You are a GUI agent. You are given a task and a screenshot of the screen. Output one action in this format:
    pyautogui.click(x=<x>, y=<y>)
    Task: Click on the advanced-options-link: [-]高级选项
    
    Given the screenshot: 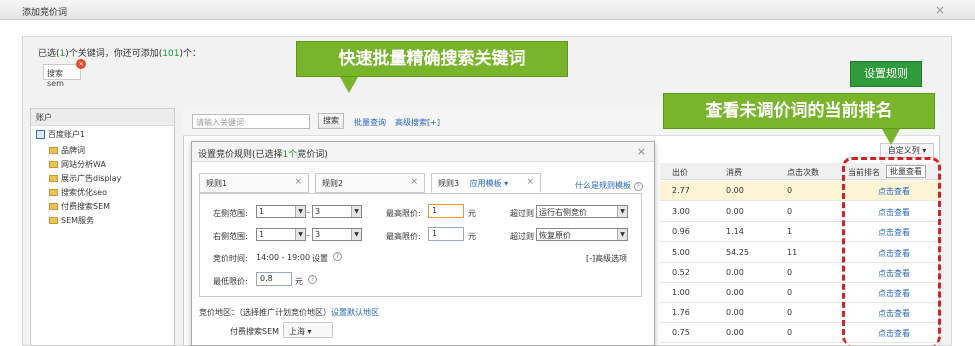 What is the action you would take?
    pyautogui.click(x=606, y=258)
    